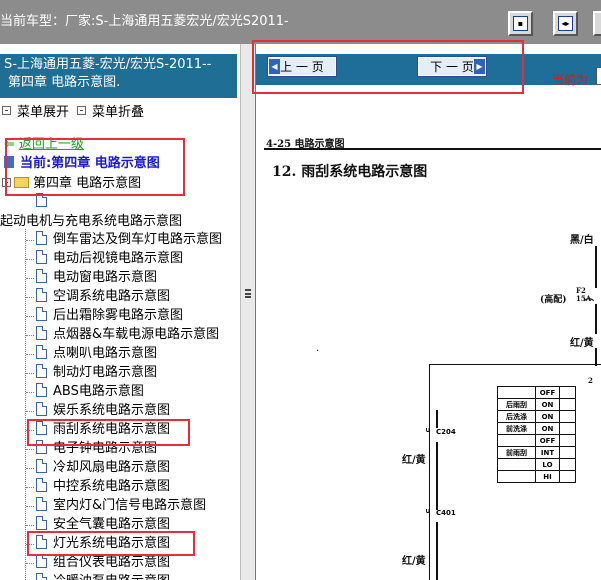  Describe the element at coordinates (98, 487) in the screenshot. I see `tree-item: 中控系统电路示意图` at that location.